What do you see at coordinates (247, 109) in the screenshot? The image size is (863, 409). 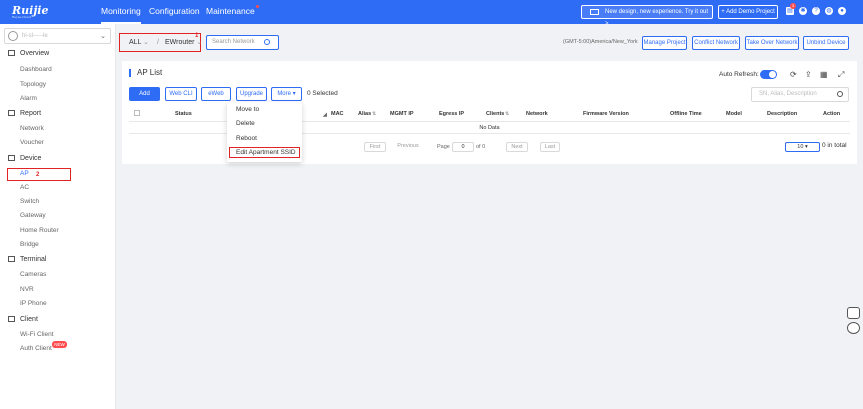 I see `menu-item-move-to: Move to` at bounding box center [247, 109].